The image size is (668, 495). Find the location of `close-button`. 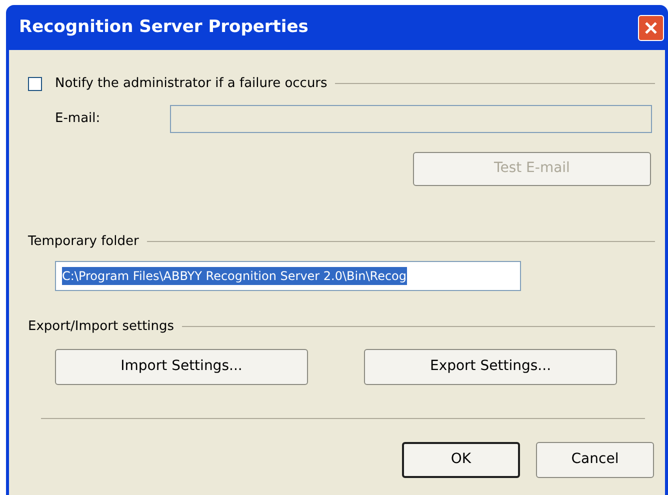

close-button is located at coordinates (651, 27).